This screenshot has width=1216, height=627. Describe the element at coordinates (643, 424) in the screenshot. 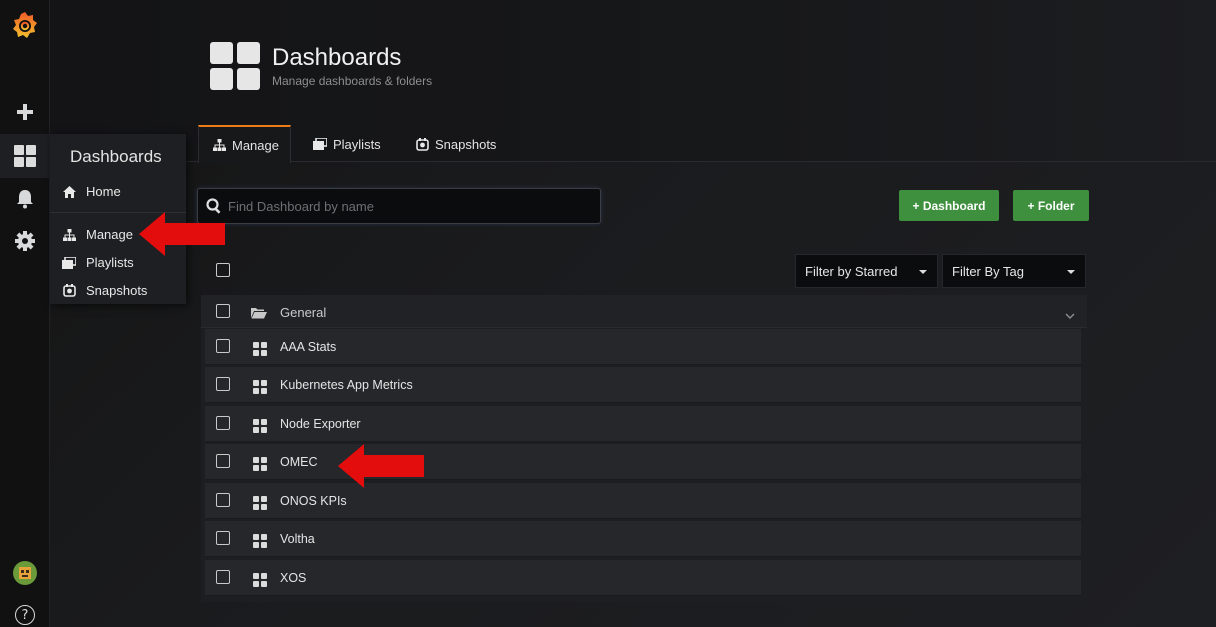

I see `dashboard-row: Node Exporter` at that location.